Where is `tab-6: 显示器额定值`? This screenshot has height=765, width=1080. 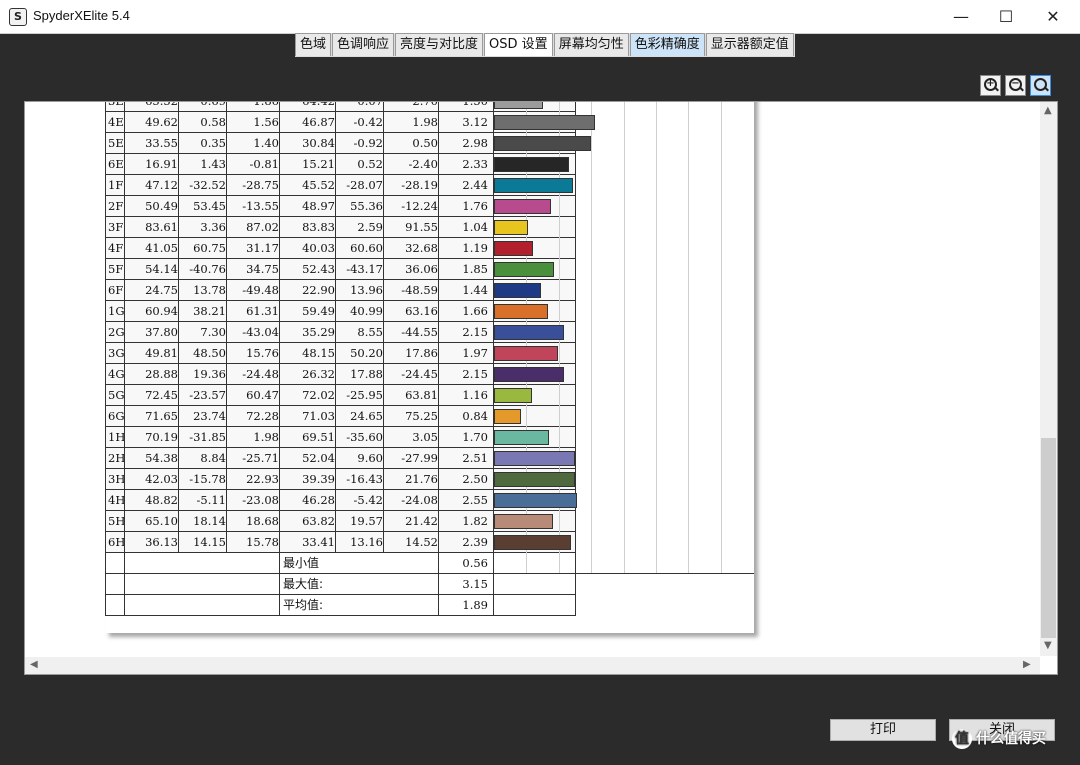 tab-6: 显示器额定值 is located at coordinates (749, 44).